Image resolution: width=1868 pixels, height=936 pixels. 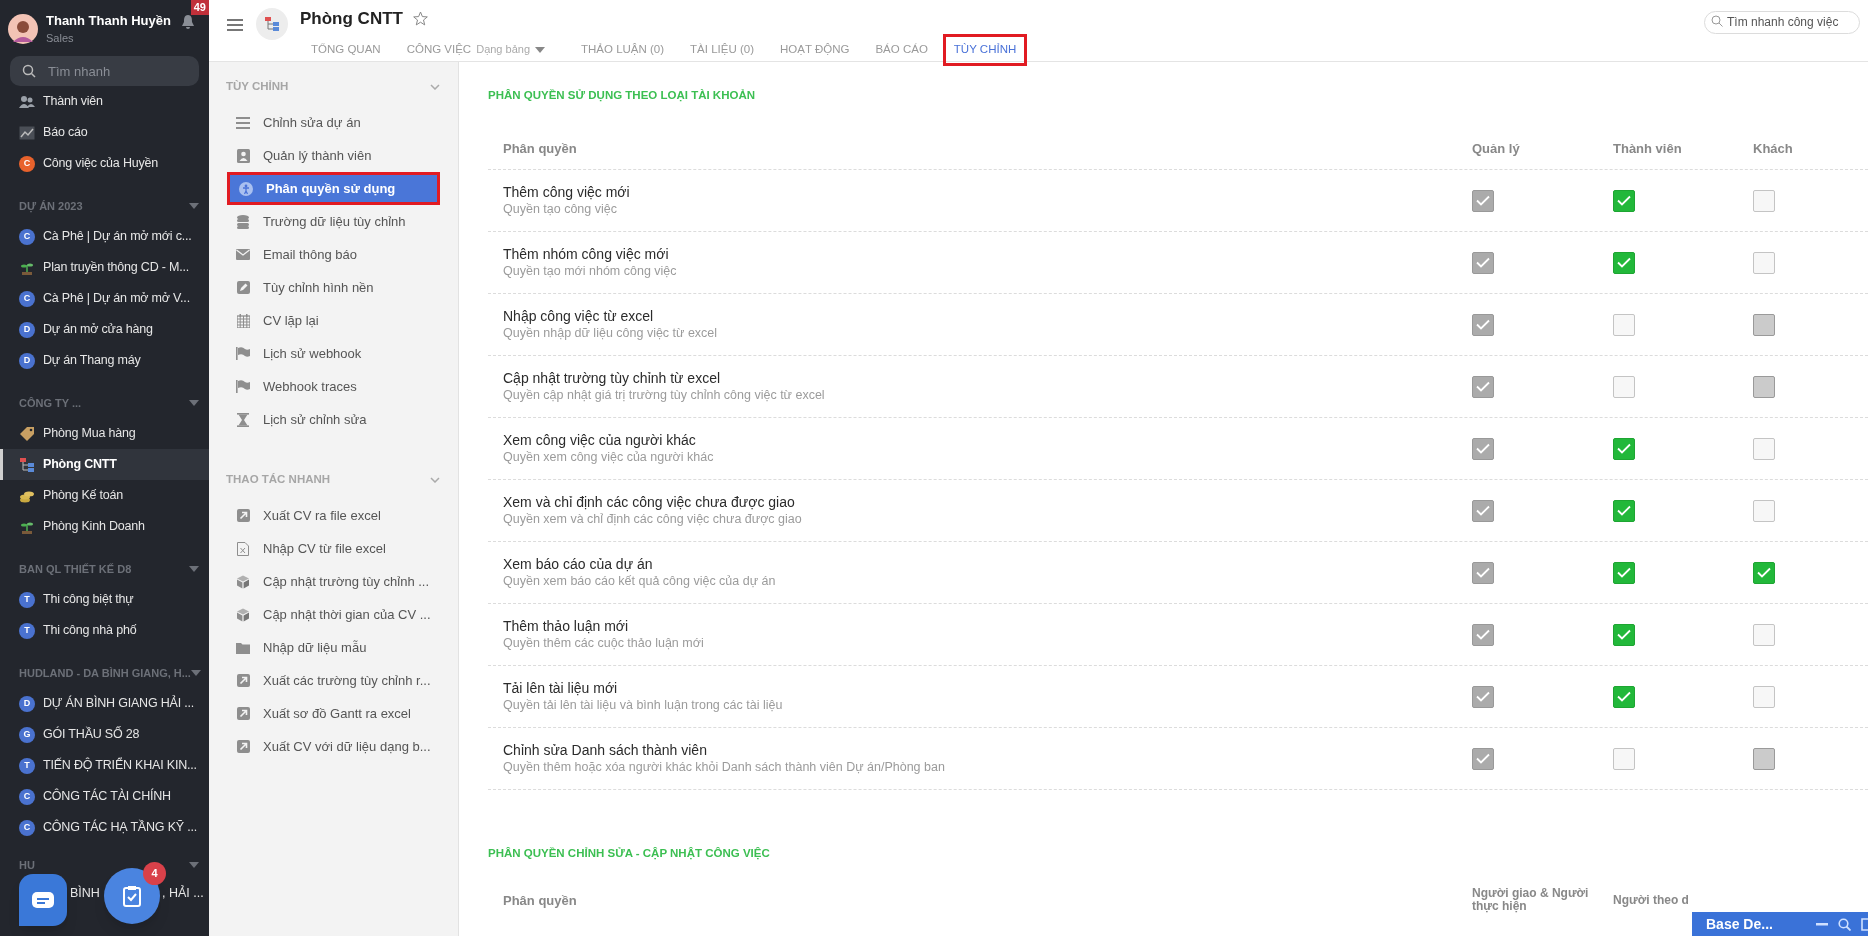 I want to click on calendar-icon, so click(x=243, y=320).